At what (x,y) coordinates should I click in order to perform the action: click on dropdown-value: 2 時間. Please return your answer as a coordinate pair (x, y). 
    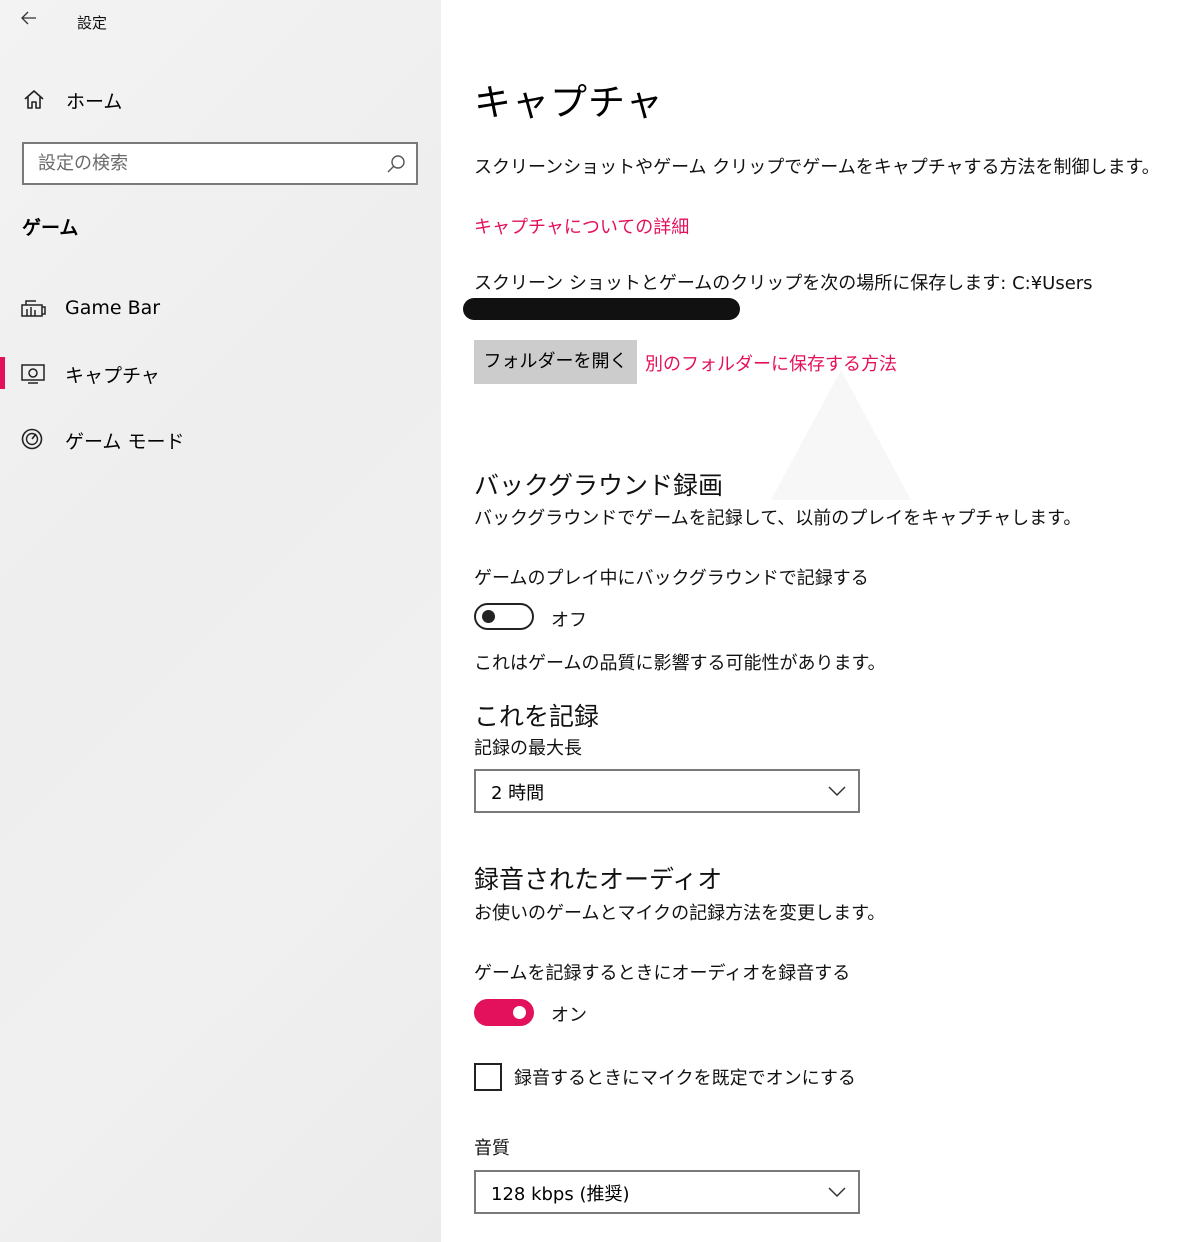
    Looking at the image, I should click on (518, 793).